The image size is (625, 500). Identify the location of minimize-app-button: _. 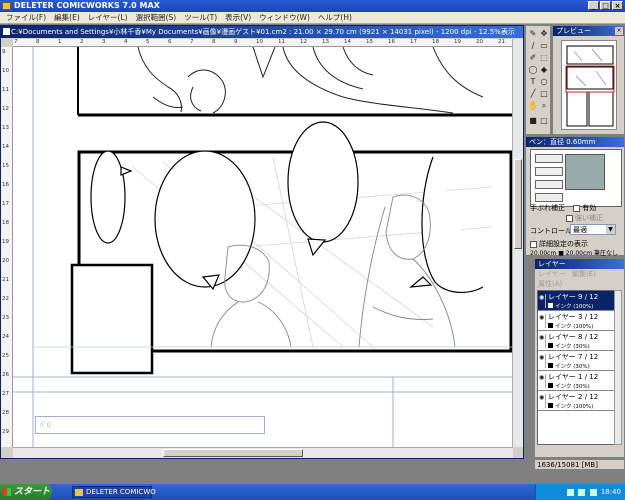
(593, 5).